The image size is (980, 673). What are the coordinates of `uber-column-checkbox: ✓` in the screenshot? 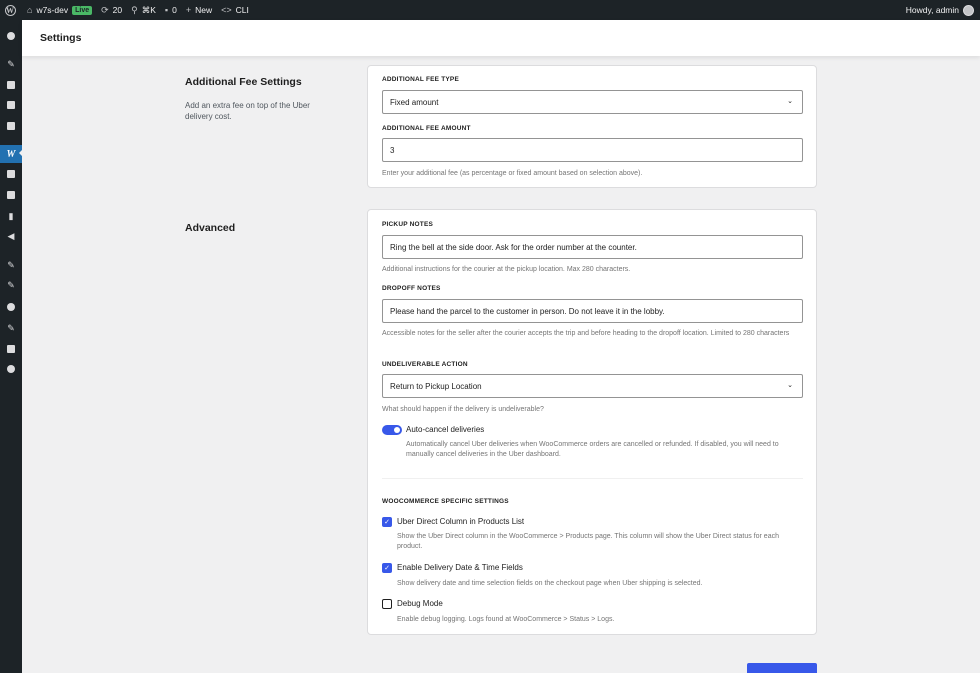 It's located at (387, 522).